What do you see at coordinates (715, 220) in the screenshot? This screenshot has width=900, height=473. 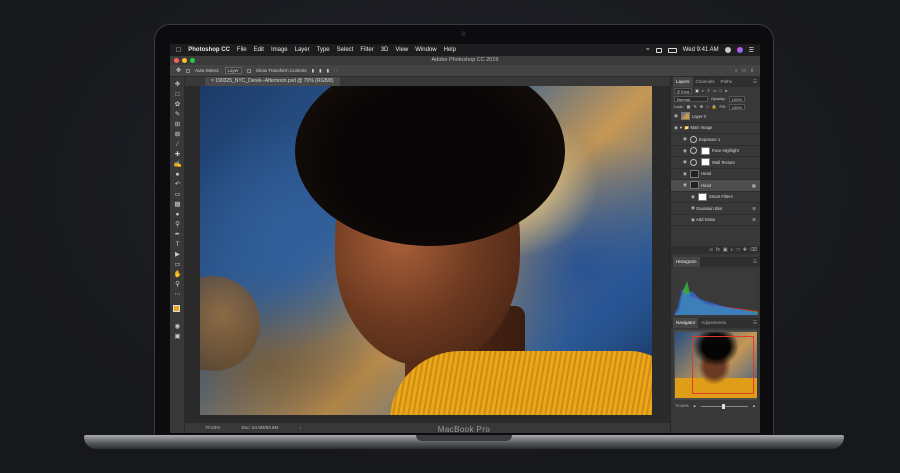 I see `layer-row: ◉ Add Noise ☰` at bounding box center [715, 220].